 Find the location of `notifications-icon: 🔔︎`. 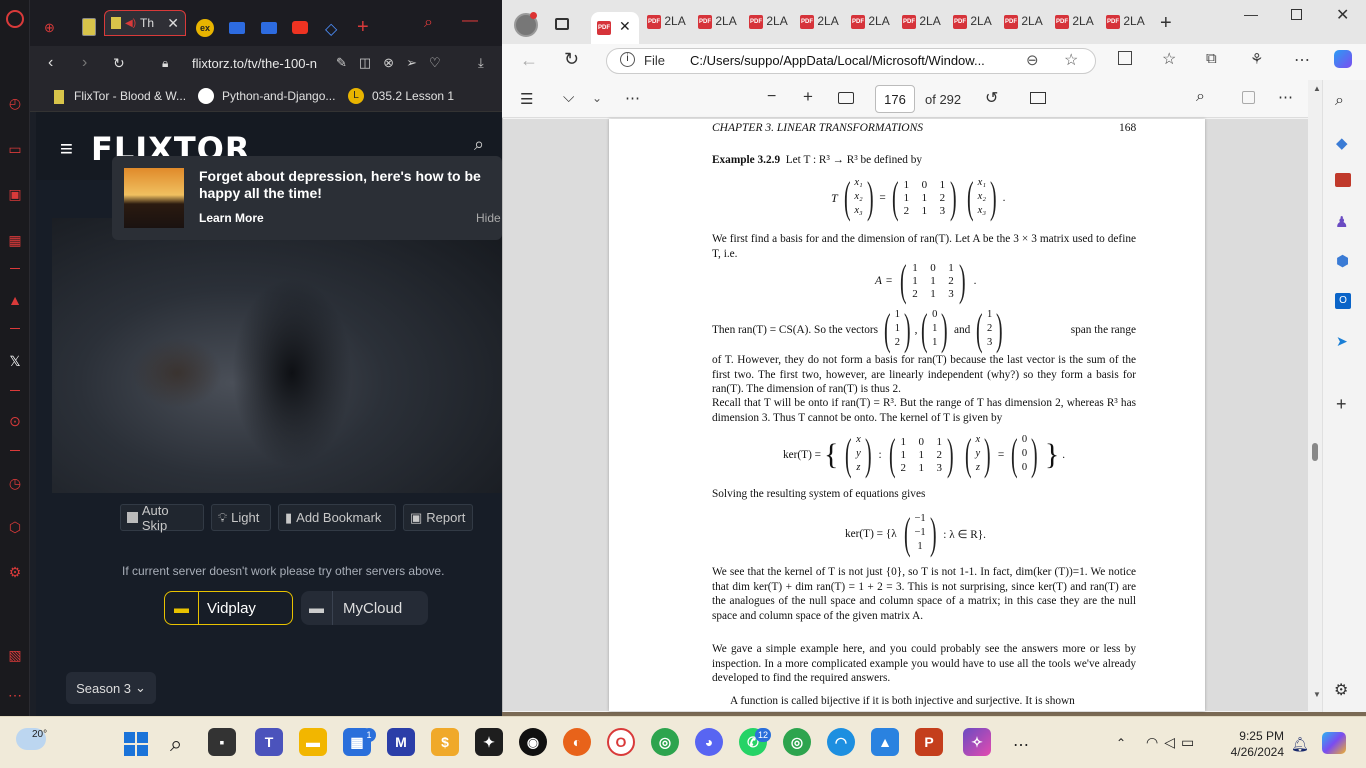

notifications-icon: 🔔︎ is located at coordinates (1300, 744).